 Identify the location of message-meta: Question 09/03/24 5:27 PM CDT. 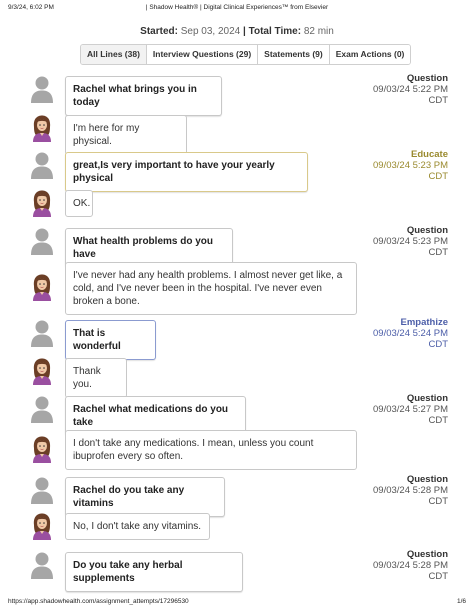
(410, 409).